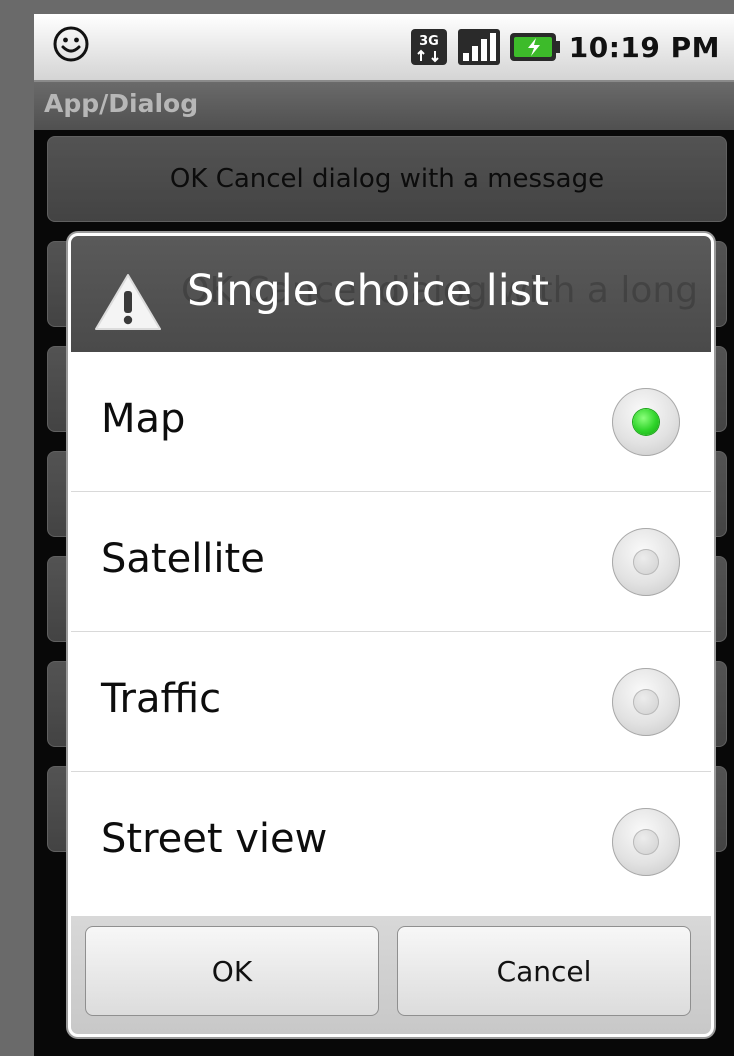 The image size is (734, 1056). What do you see at coordinates (143, 419) in the screenshot?
I see `option-label: Map` at bounding box center [143, 419].